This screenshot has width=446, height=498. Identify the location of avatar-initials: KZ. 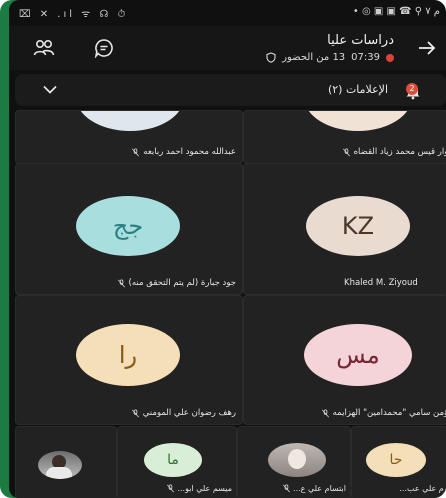
(358, 226).